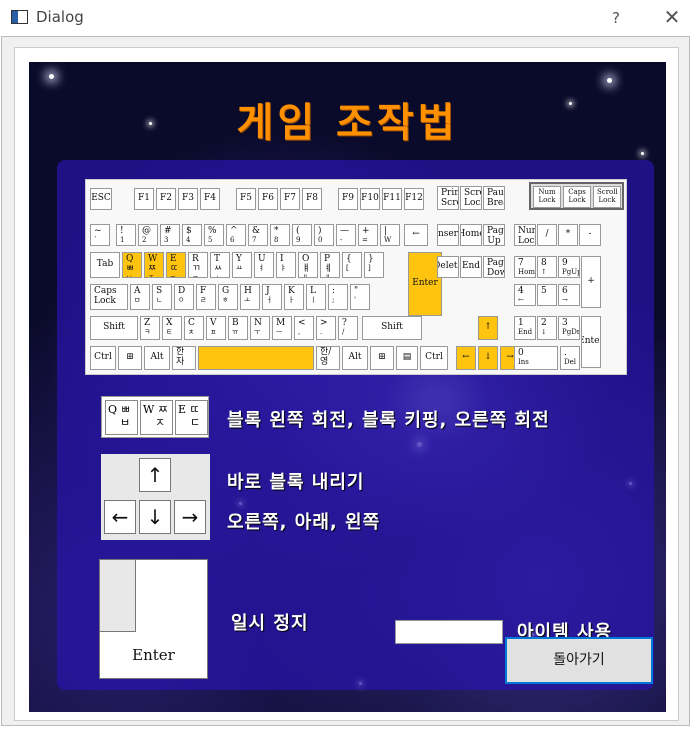 The height and width of the screenshot is (730, 692). What do you see at coordinates (346, 235) in the screenshot?
I see `key-num-11: — -` at bounding box center [346, 235].